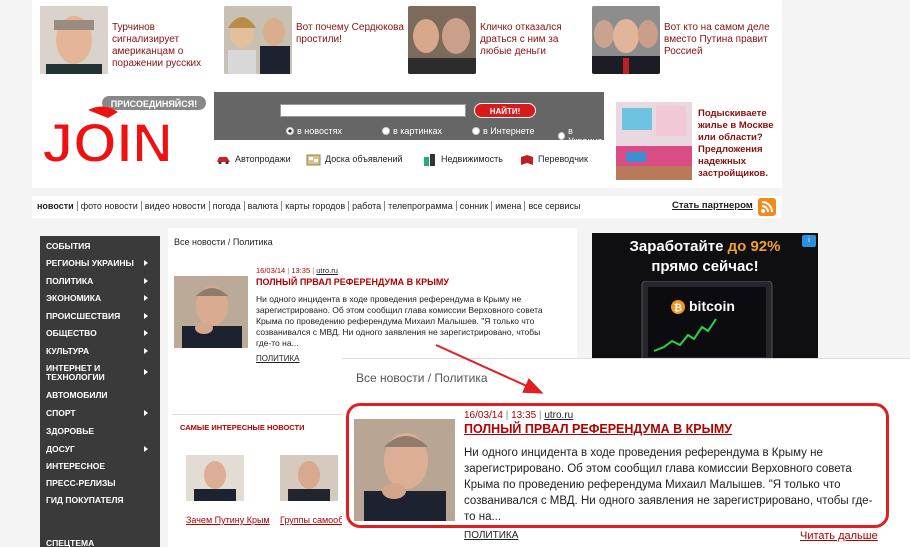 The width and height of the screenshot is (910, 547). I want to click on sidebar-item-cars: АВТОМОБИЛИ, so click(77, 395).